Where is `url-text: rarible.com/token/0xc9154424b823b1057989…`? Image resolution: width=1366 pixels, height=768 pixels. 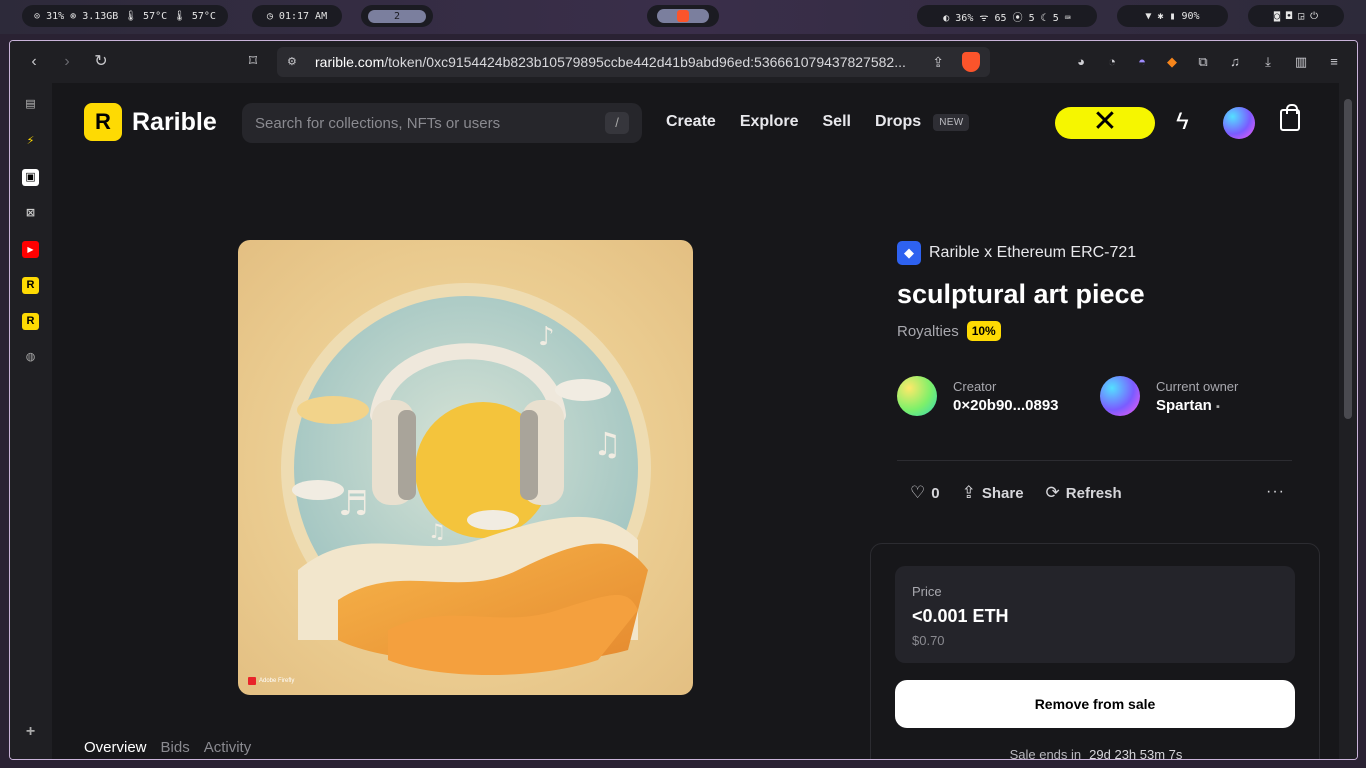
url-text: rarible.com/token/0xc9154424b823b1057989… is located at coordinates (615, 62).